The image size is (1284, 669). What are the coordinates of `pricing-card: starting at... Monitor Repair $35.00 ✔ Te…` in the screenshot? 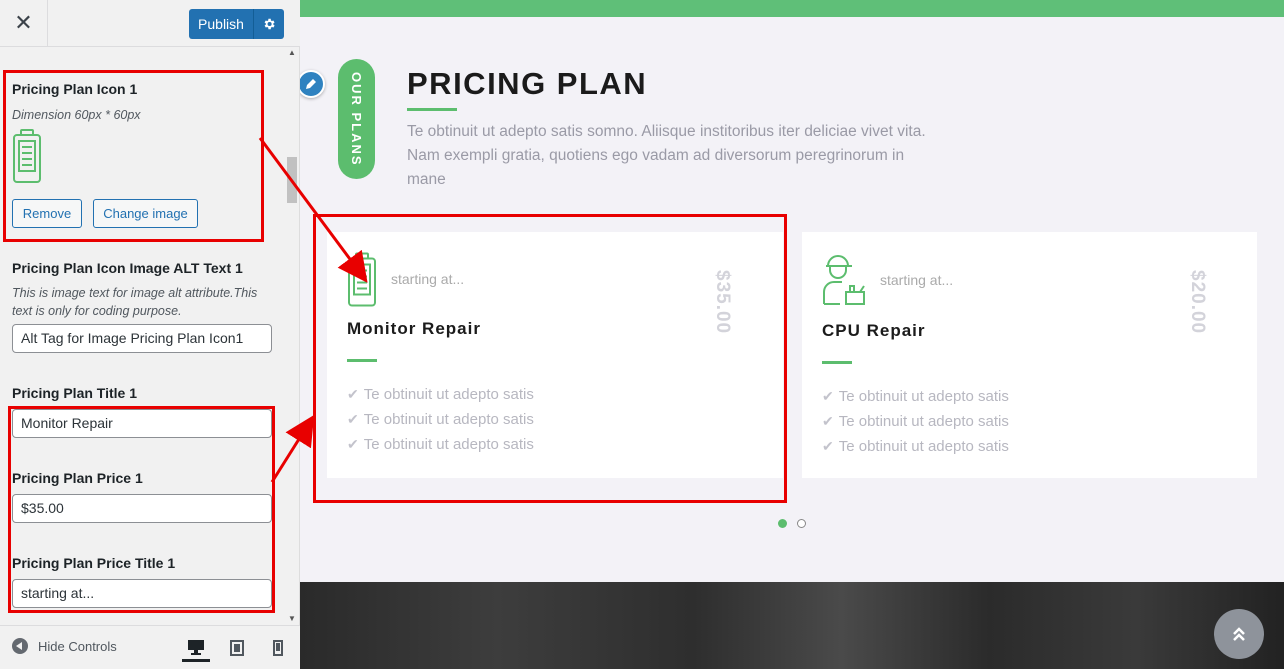 It's located at (555, 355).